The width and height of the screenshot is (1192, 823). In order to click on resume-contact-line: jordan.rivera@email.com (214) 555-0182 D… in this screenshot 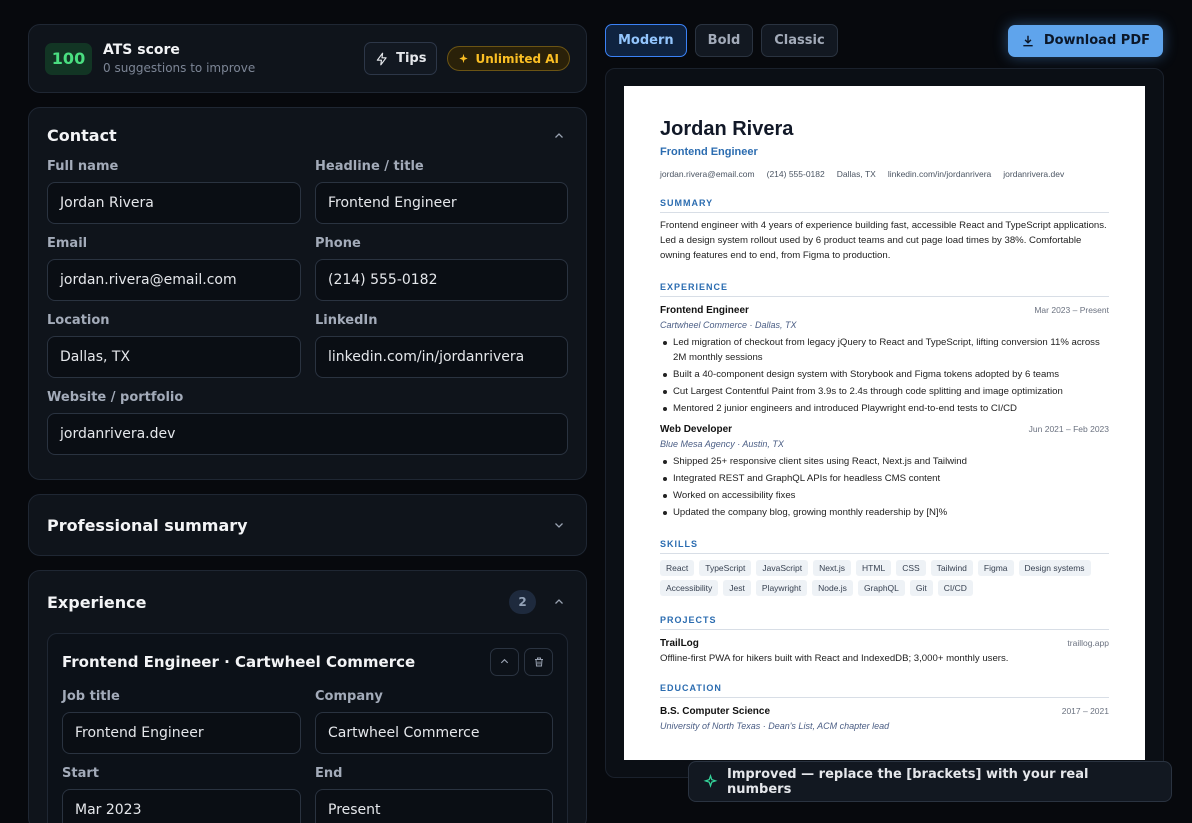, I will do `click(884, 174)`.